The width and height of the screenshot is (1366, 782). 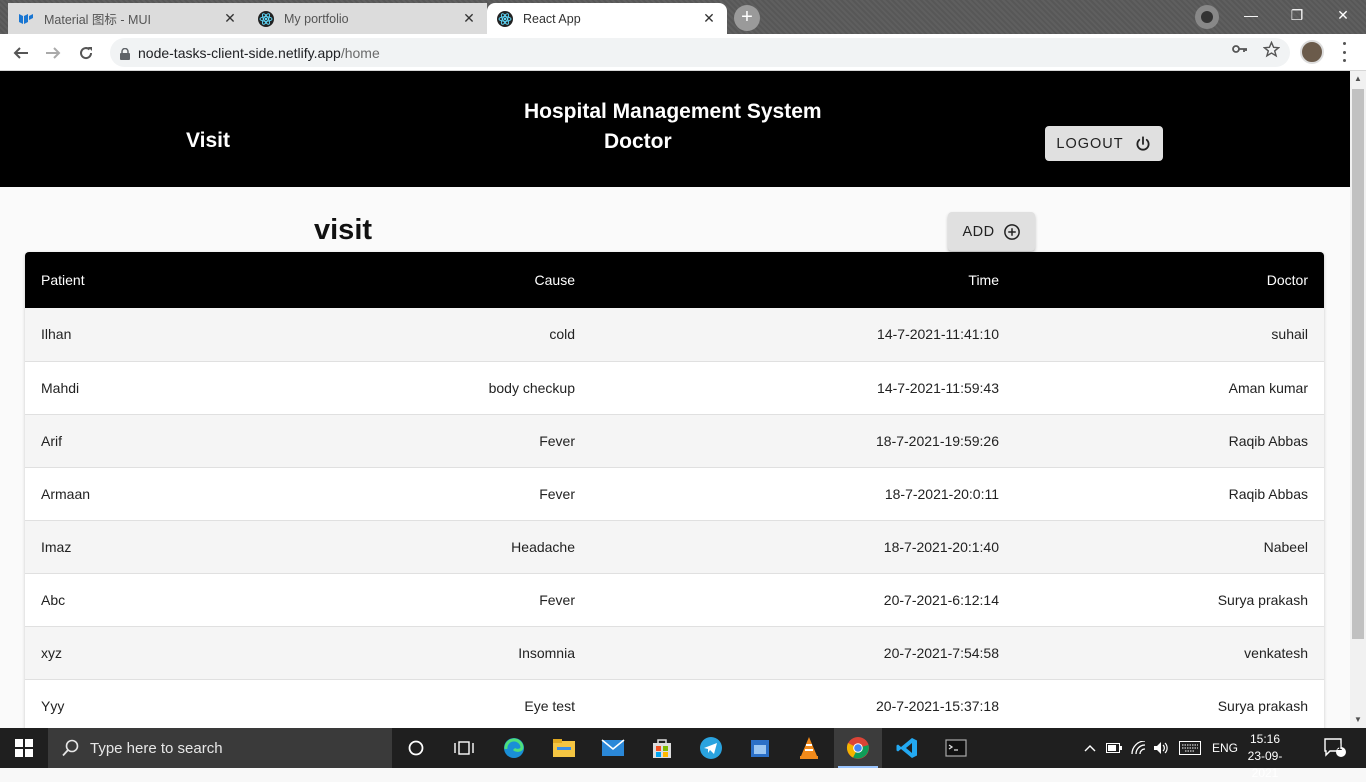 What do you see at coordinates (711, 748) in the screenshot?
I see `telegram-icon` at bounding box center [711, 748].